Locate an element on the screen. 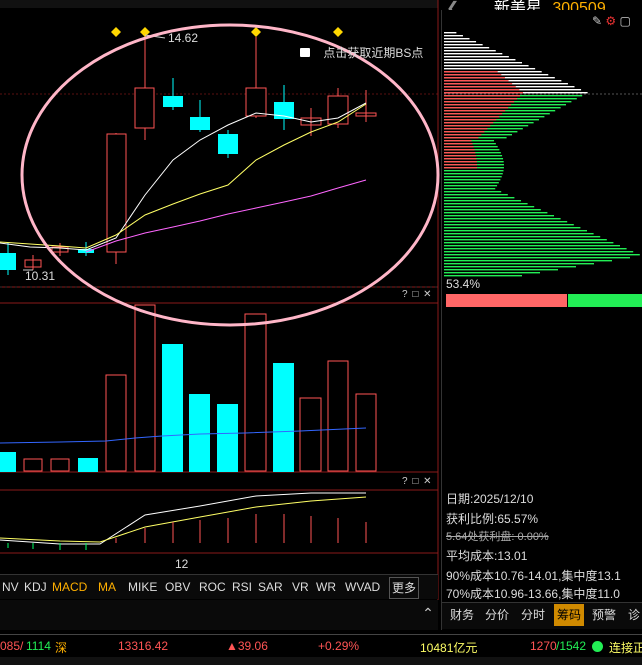 Image resolution: width=642 pixels, height=665 pixels. chip-profit-pct: 53.4% is located at coordinates (463, 284).